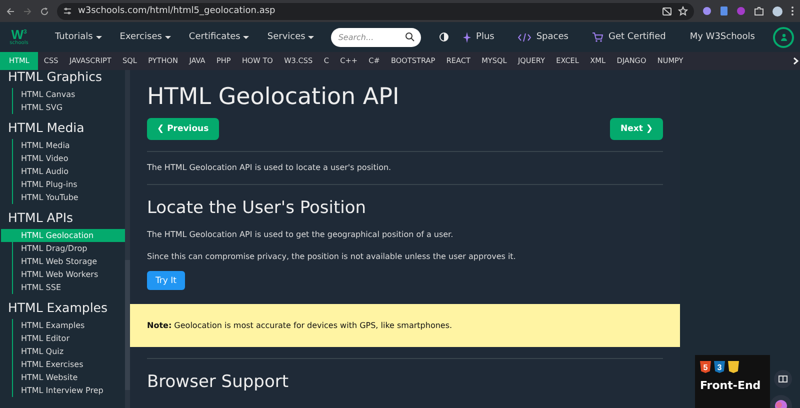 The image size is (800, 408). I want to click on search-icon, so click(410, 37).